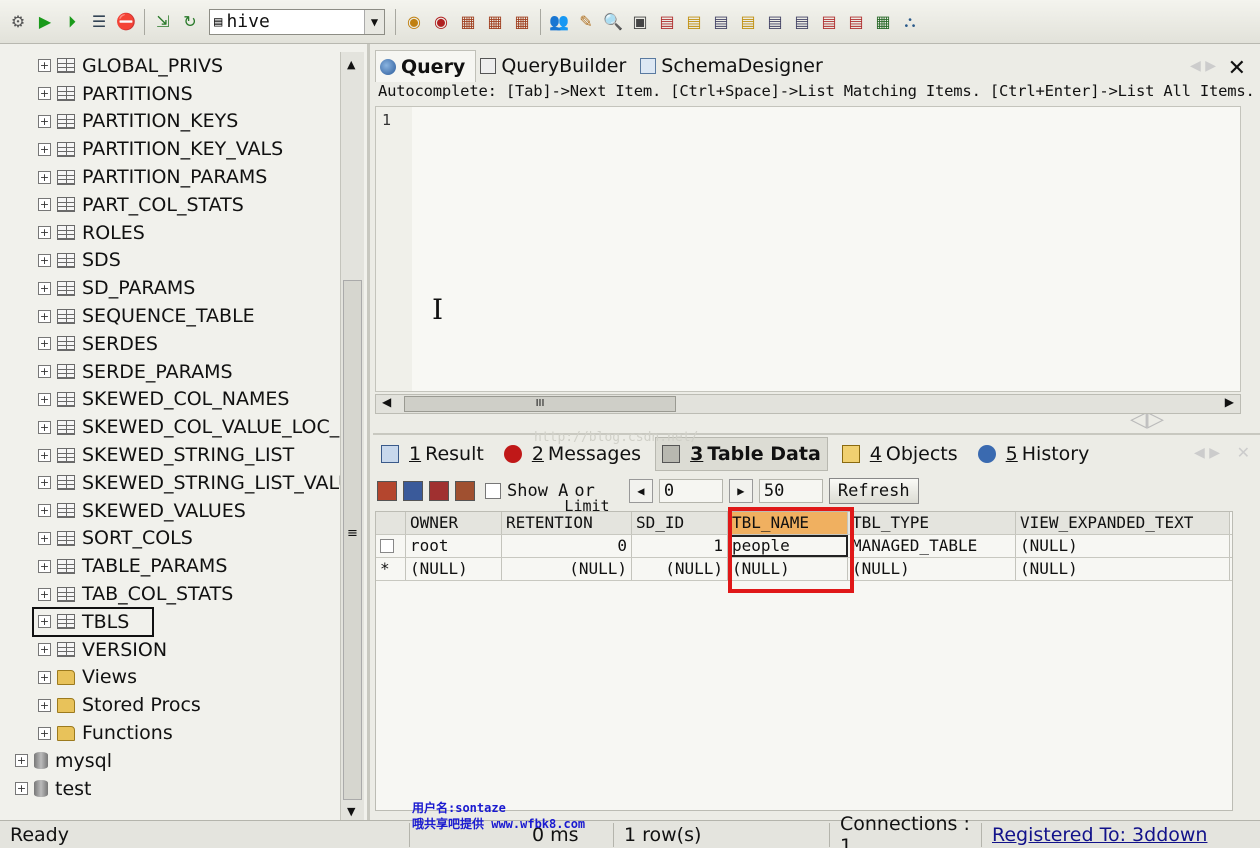 The width and height of the screenshot is (1260, 848). Describe the element at coordinates (910, 22) in the screenshot. I see `diagram-icon: ⛬` at that location.